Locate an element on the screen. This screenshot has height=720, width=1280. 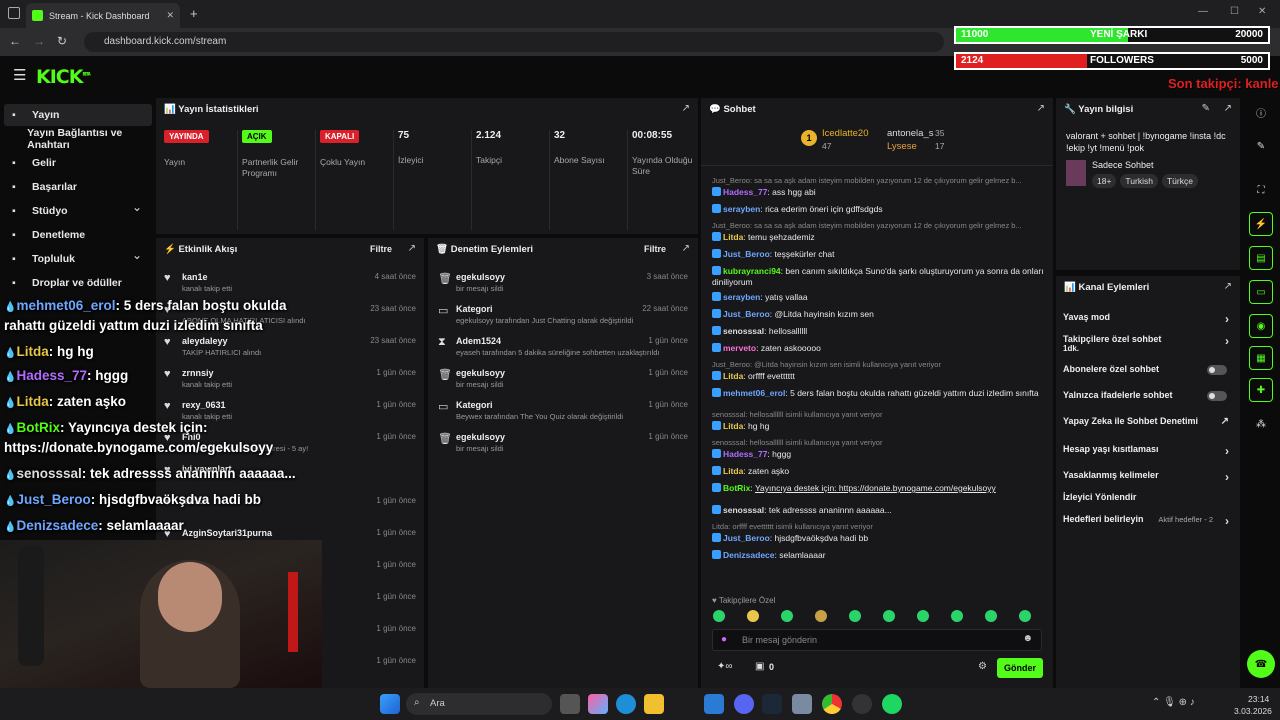
back-icon: ← is located at coordinates (15, 41).